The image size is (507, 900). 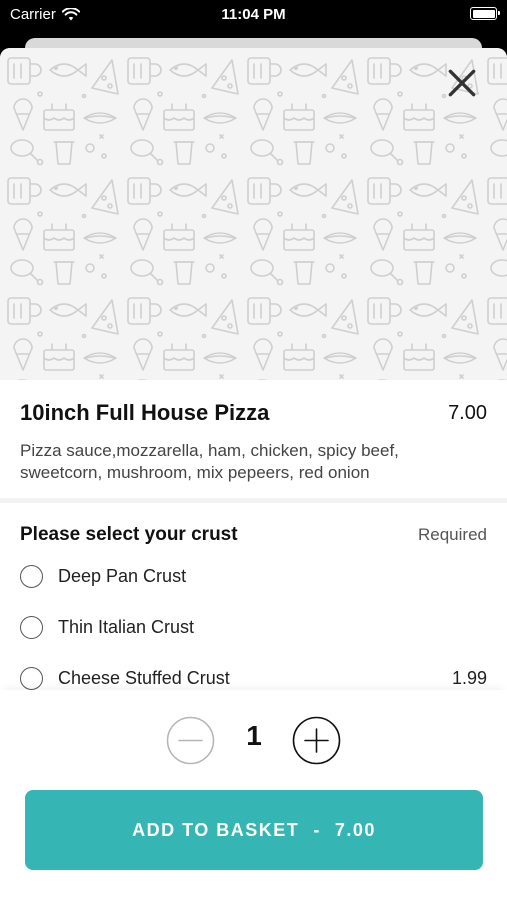 I want to click on status-bar: Carrier 11:04 PM, so click(x=253, y=16).